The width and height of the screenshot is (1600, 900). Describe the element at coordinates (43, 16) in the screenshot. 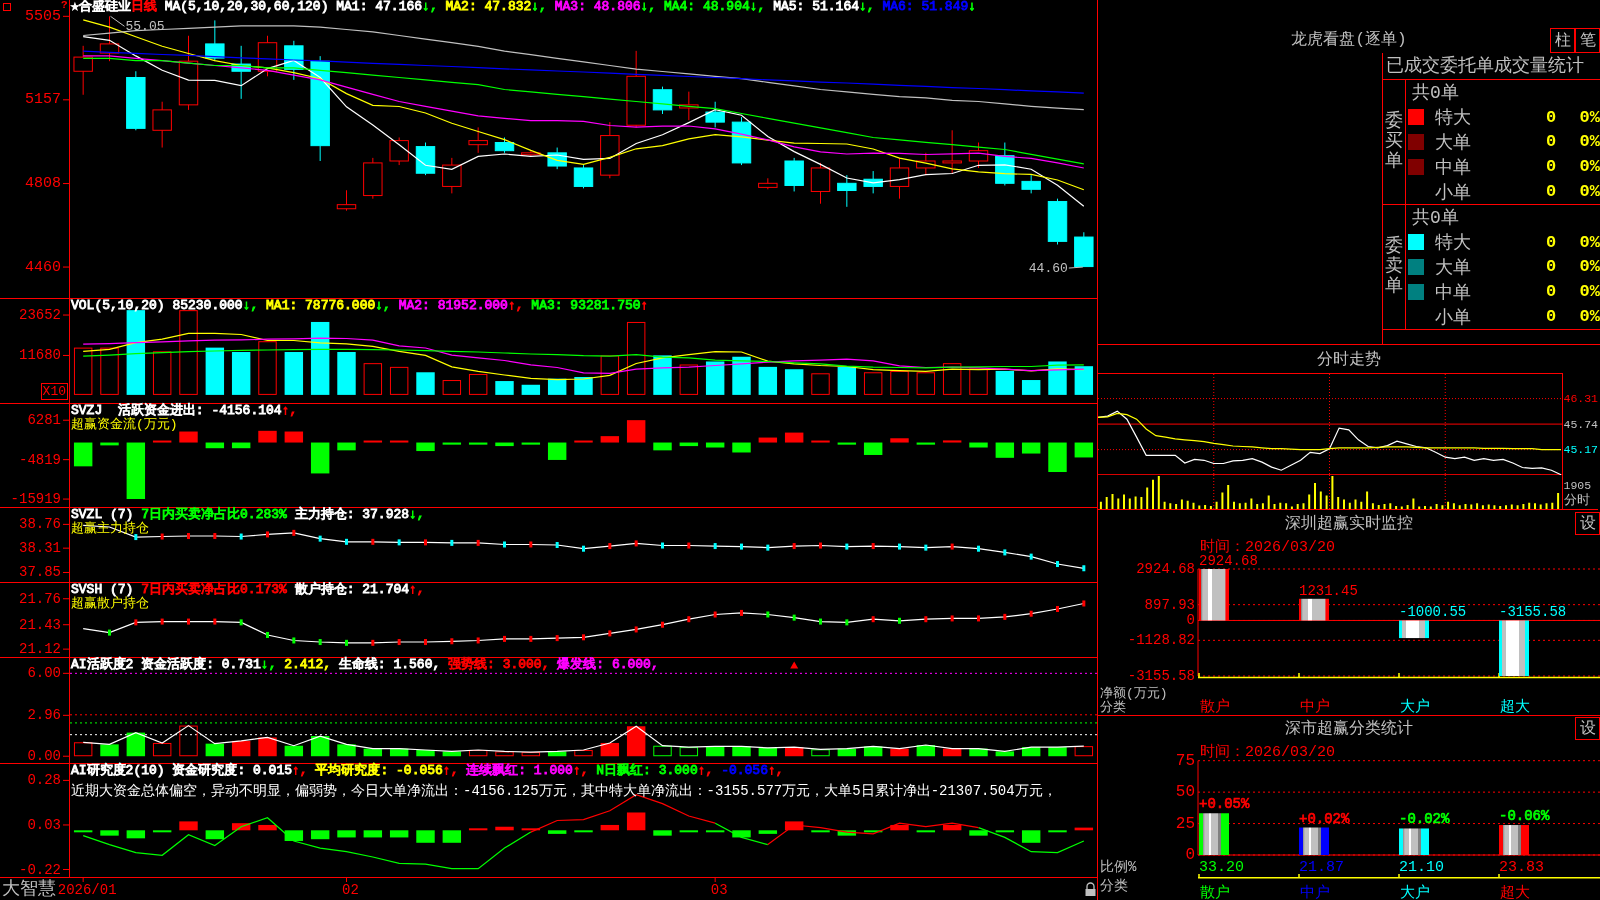

I see `axis-label: 5505` at that location.